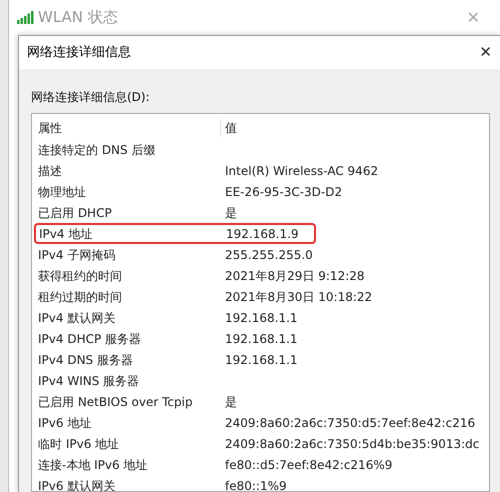 This screenshot has height=492, width=500. What do you see at coordinates (93, 465) in the screenshot?
I see `property-cell-text: 连接-本地 IPv6 地址` at bounding box center [93, 465].